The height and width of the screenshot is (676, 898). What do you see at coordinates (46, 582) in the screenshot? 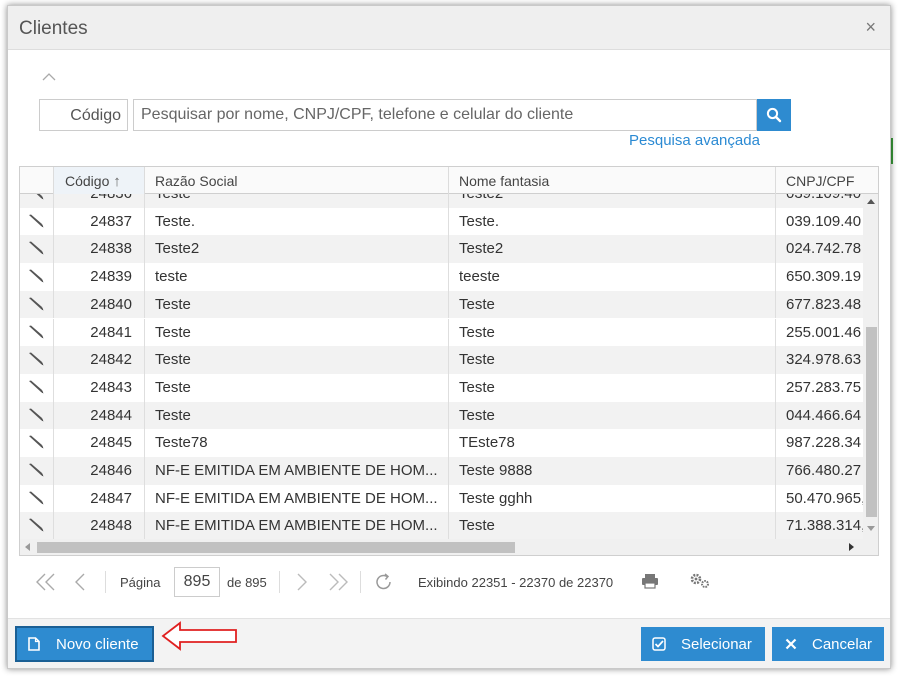
I see `first-page-icon` at bounding box center [46, 582].